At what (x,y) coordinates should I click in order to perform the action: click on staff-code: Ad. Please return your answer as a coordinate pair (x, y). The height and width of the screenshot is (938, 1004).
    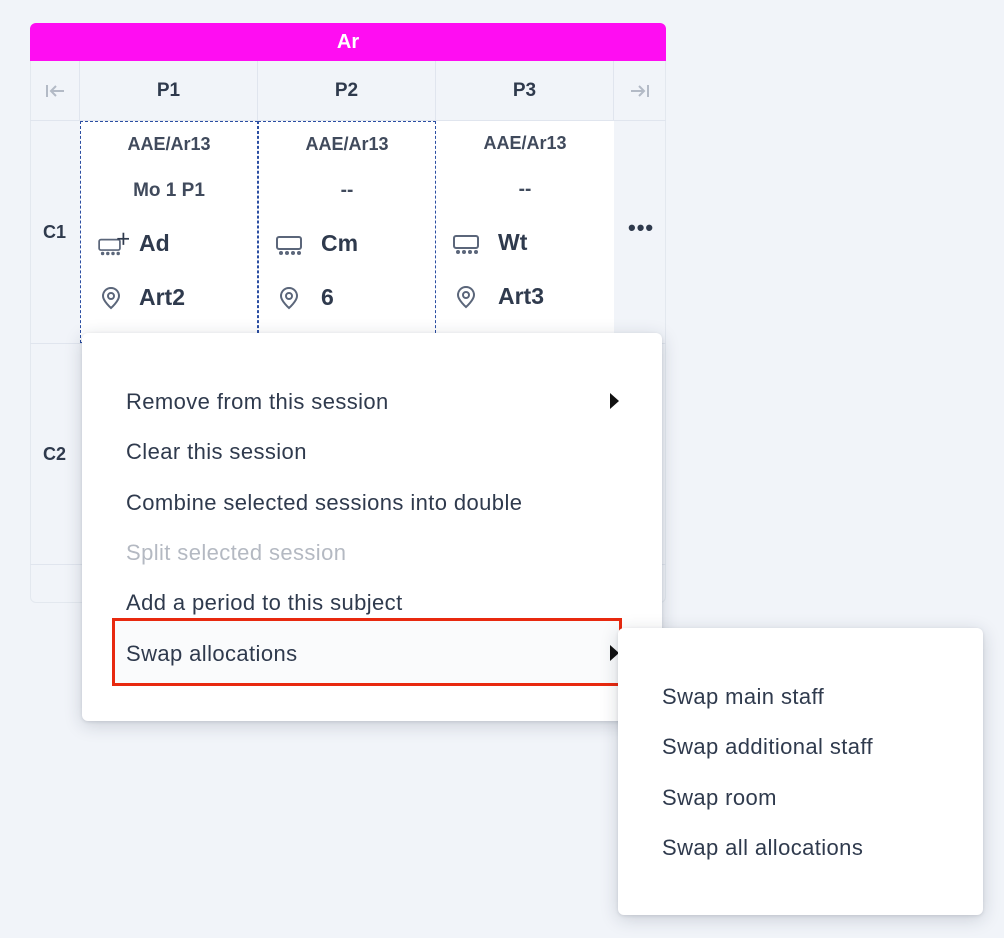
    Looking at the image, I should click on (154, 243).